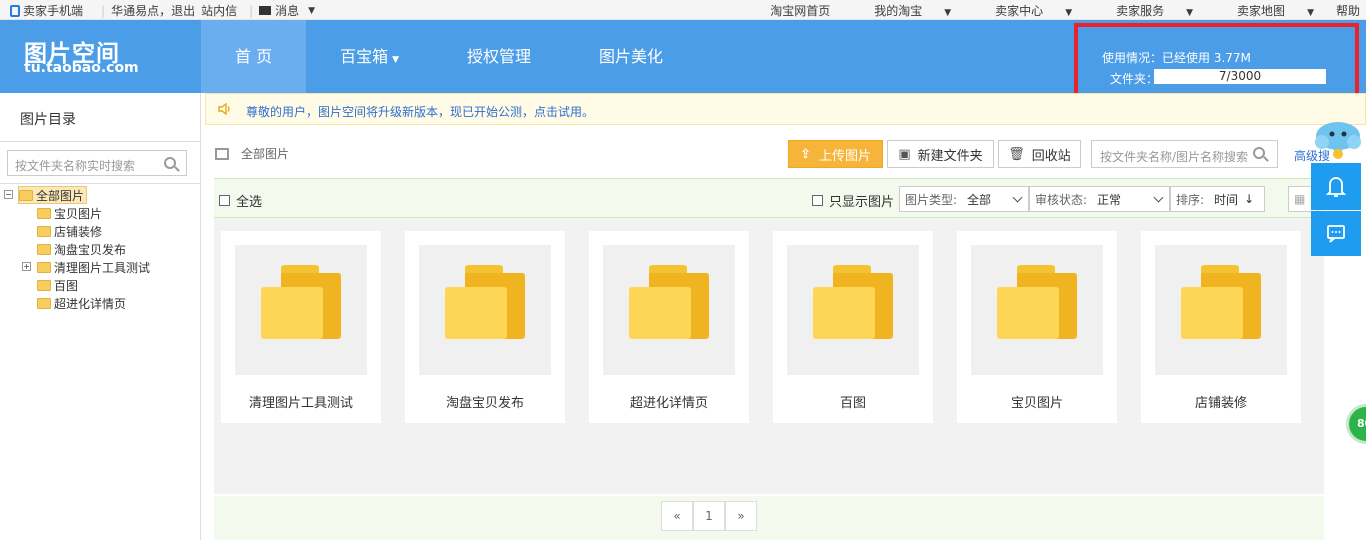 Image resolution: width=1366 pixels, height=540 pixels. Describe the element at coordinates (420, 111) in the screenshot. I see `notice-text: 尊敬的用户，图片空间将升级新版本，现已开始公测，点击试用。` at that location.